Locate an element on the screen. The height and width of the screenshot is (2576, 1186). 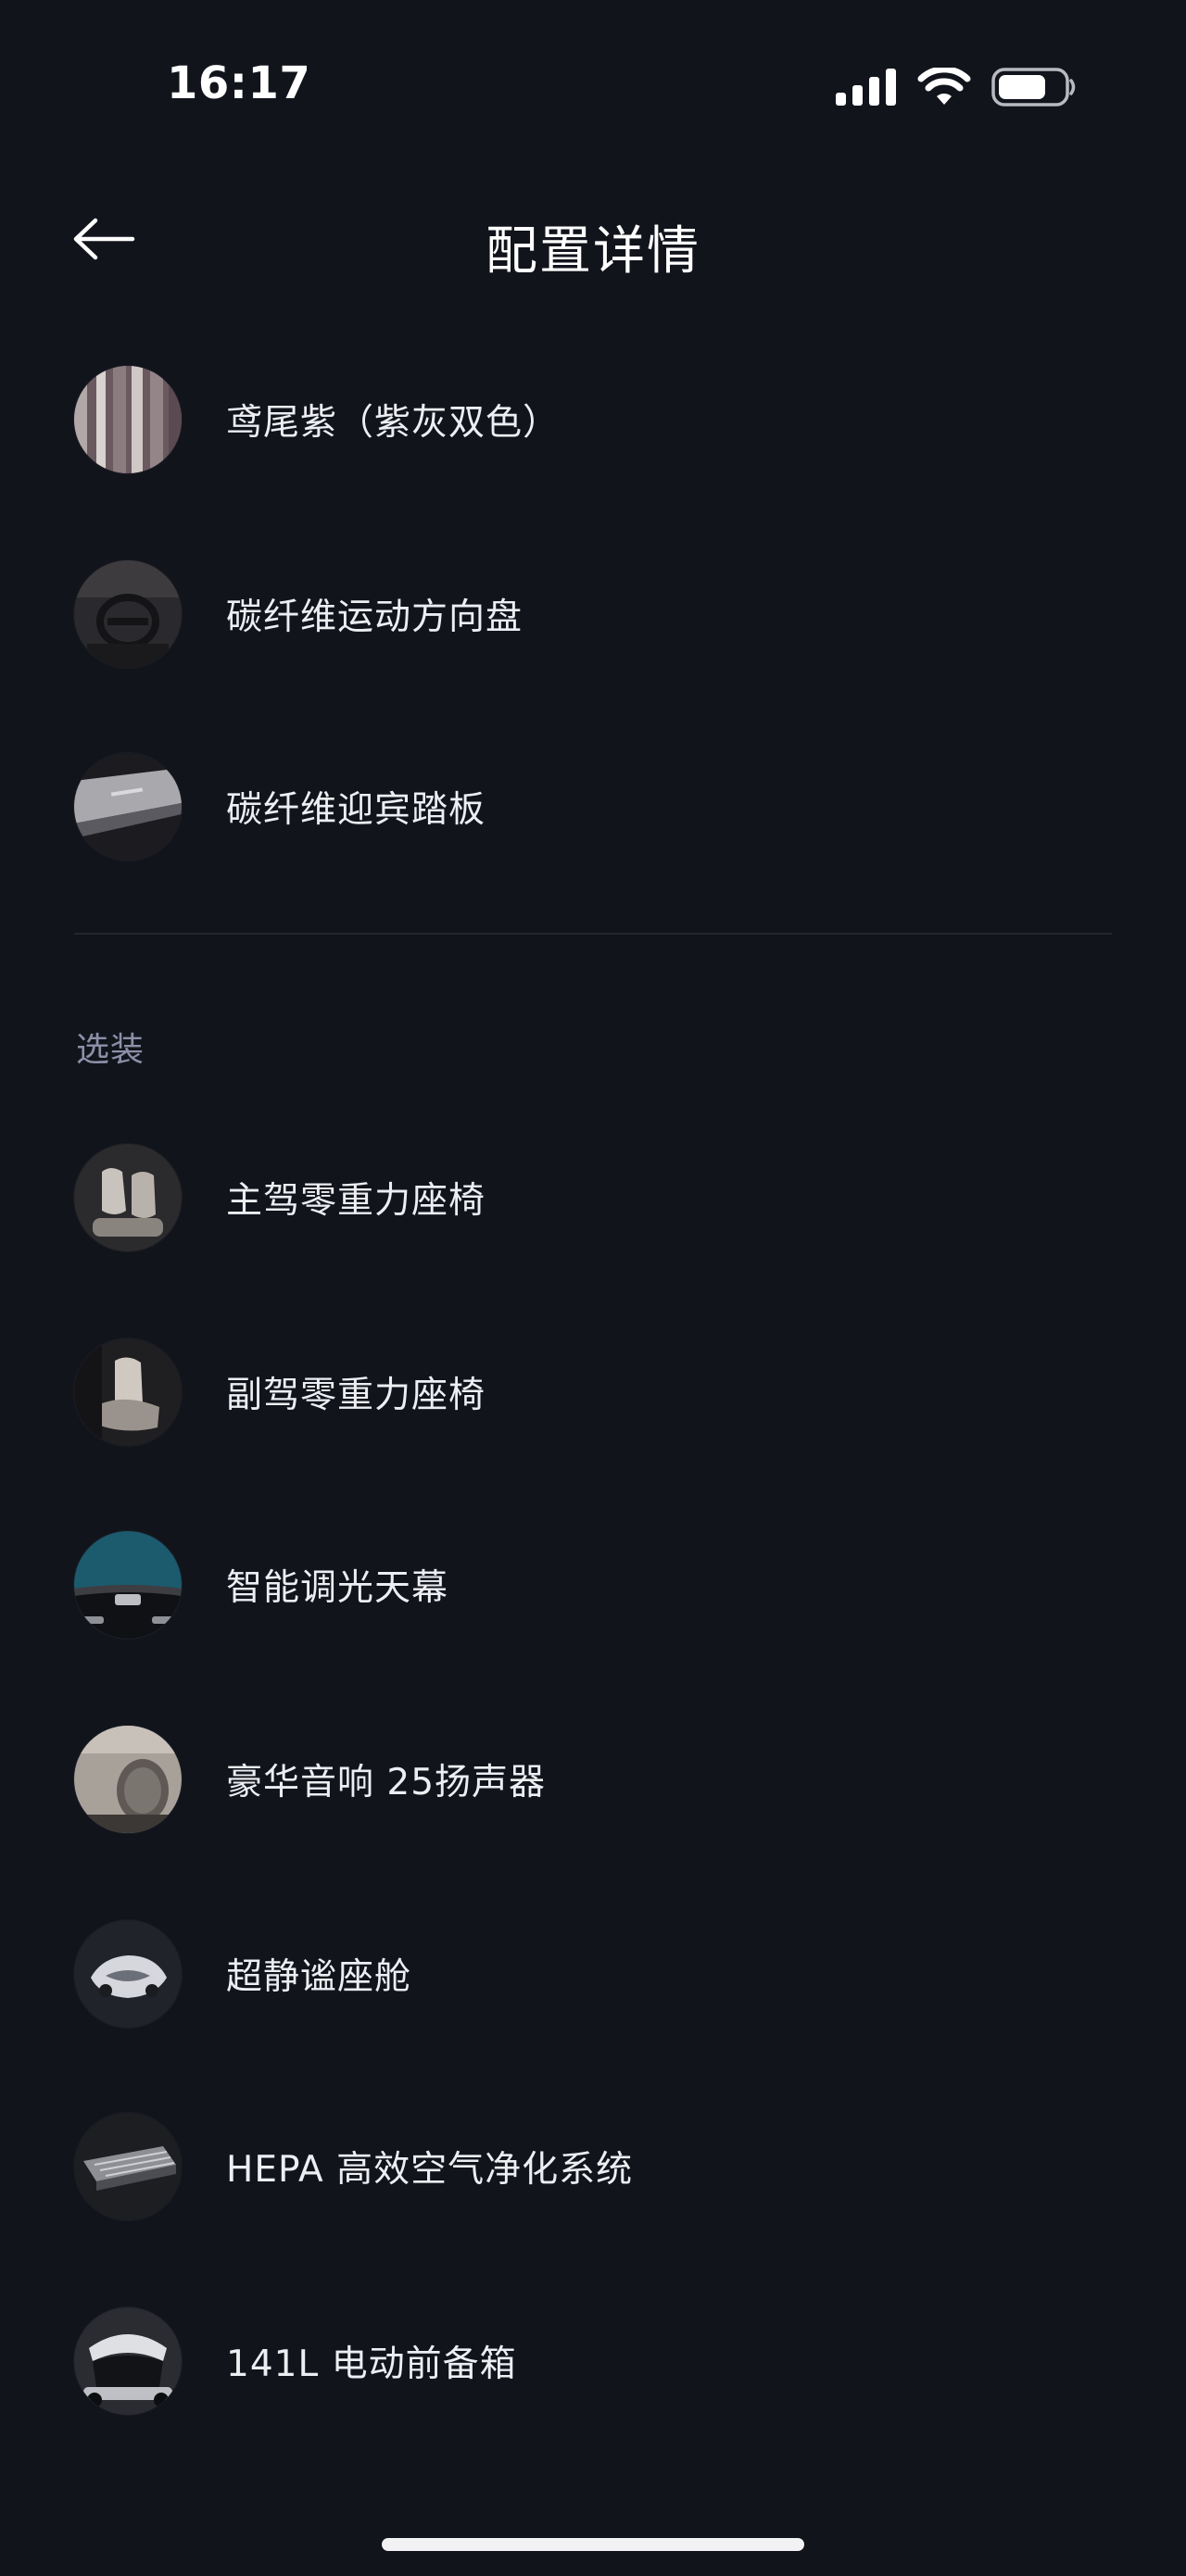
status-bar: 16:17 is located at coordinates (593, 83).